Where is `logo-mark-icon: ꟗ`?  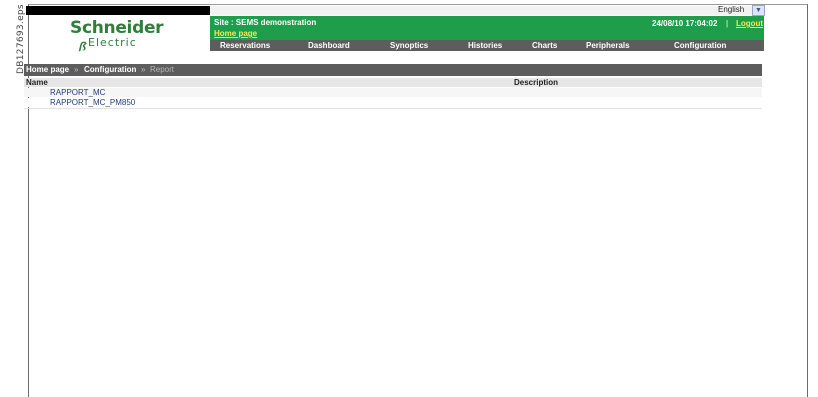
logo-mark-icon: ꟗ is located at coordinates (82, 47).